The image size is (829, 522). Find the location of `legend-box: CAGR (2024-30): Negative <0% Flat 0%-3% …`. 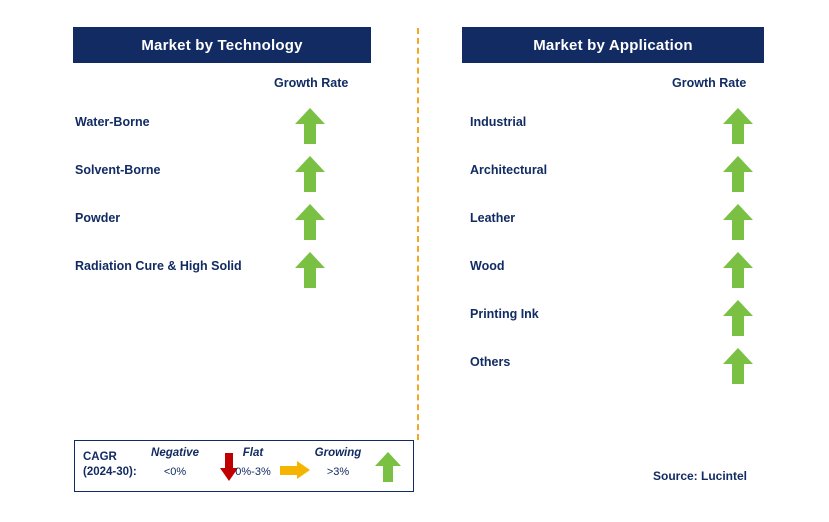

legend-box: CAGR (2024-30): Negative <0% Flat 0%-3% … is located at coordinates (244, 466).